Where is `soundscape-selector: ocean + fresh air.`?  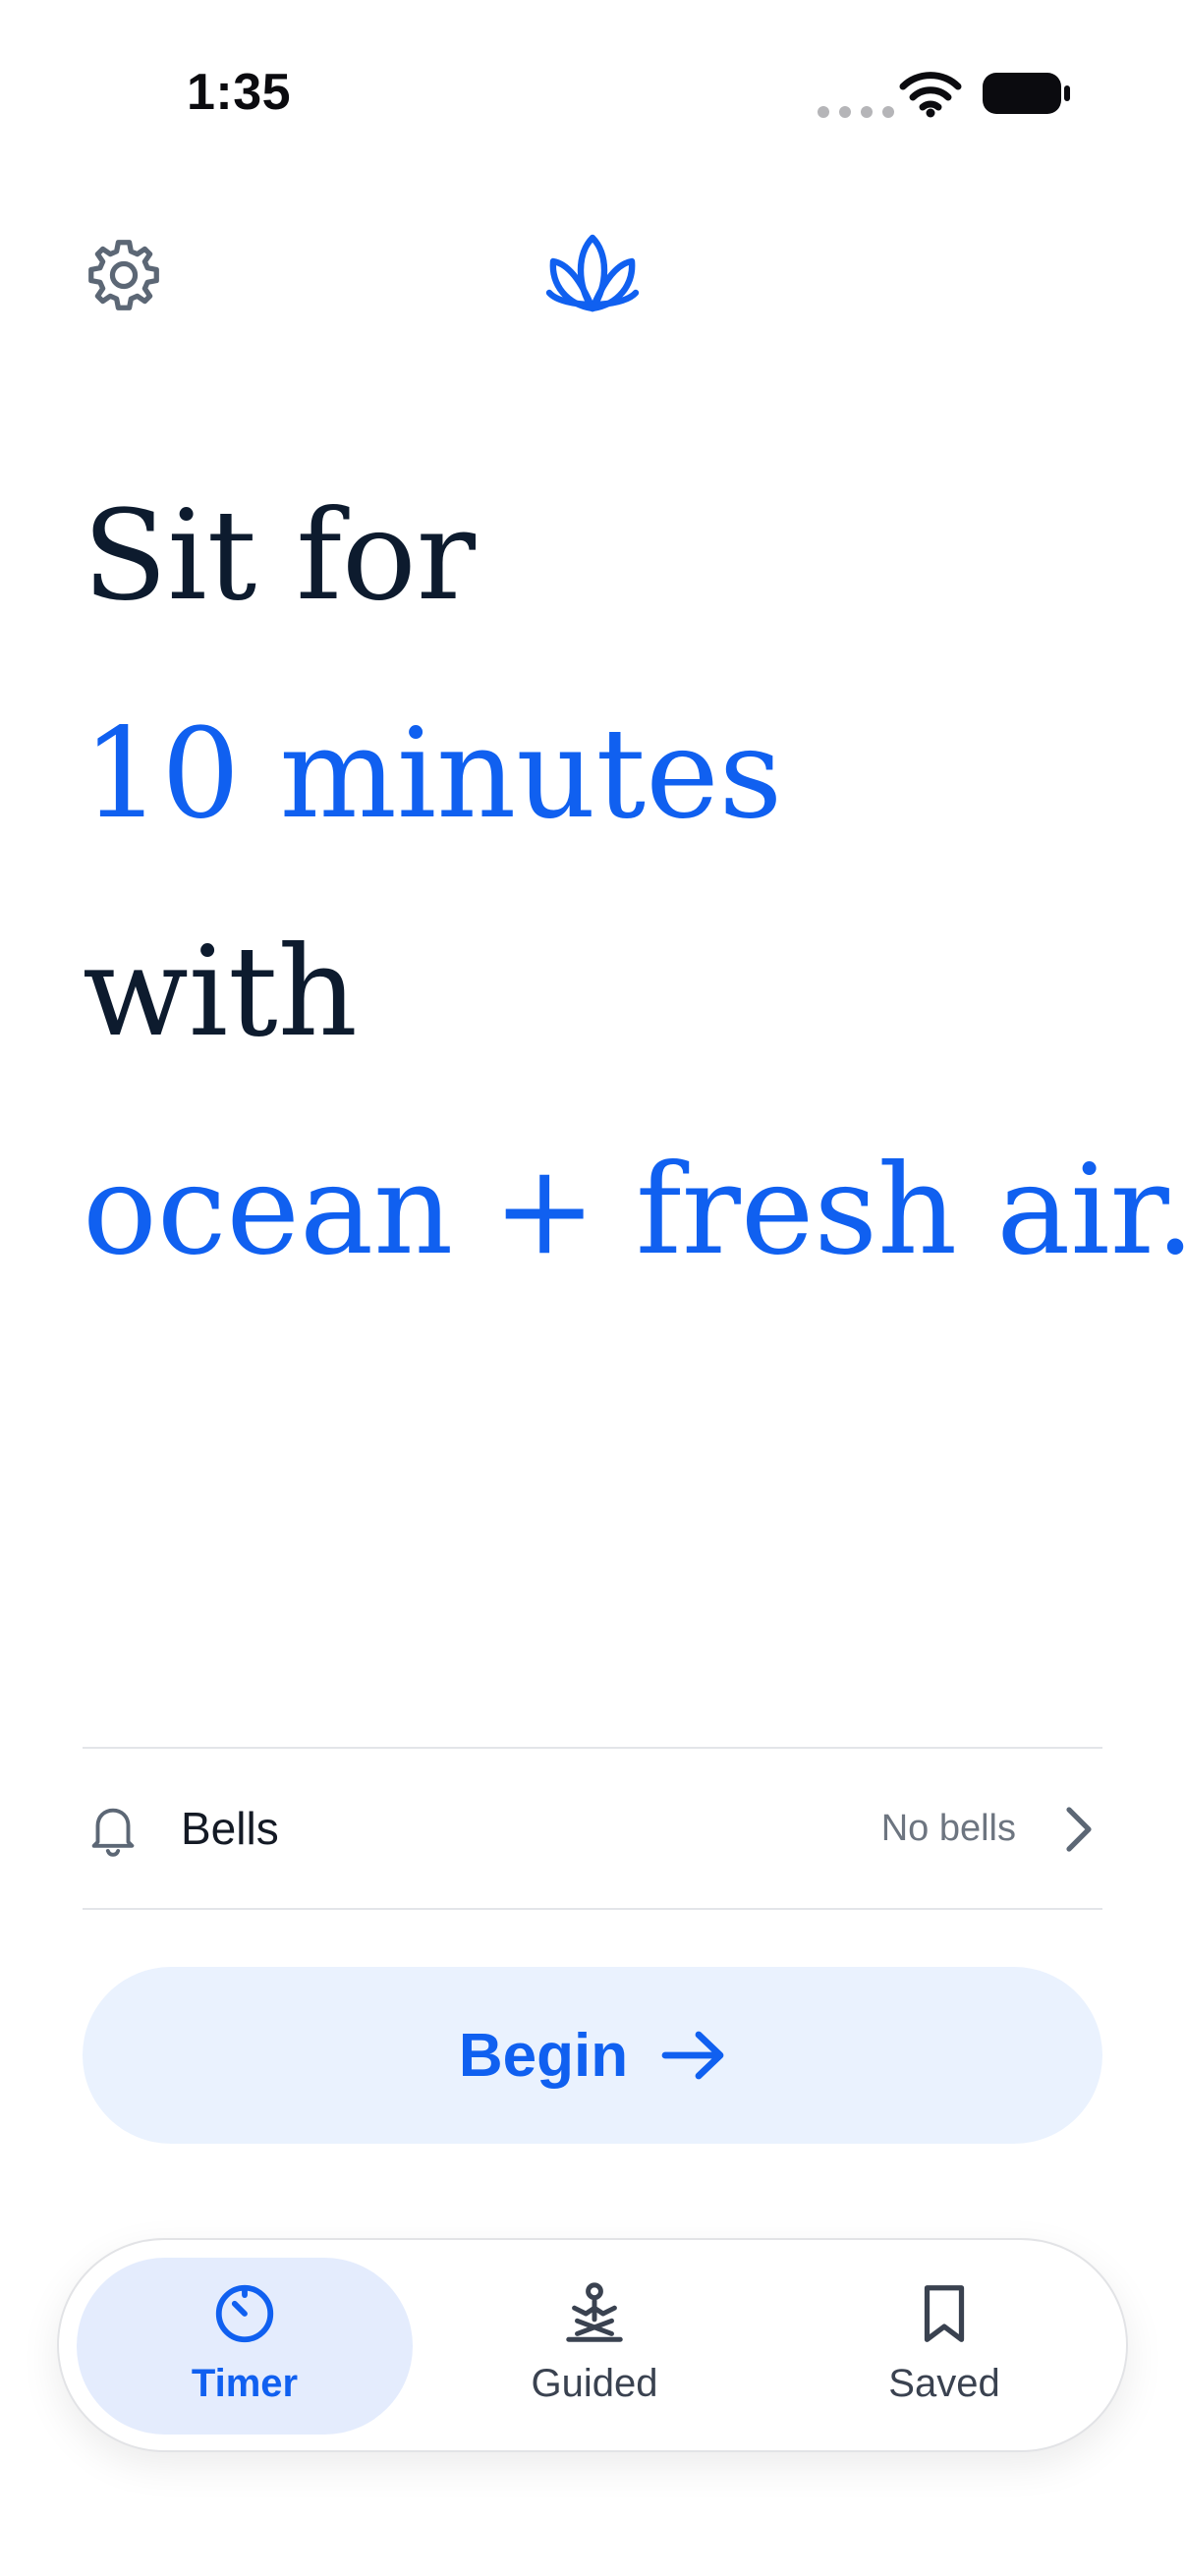
soundscape-selector: ocean + fresh air. is located at coordinates (634, 1210).